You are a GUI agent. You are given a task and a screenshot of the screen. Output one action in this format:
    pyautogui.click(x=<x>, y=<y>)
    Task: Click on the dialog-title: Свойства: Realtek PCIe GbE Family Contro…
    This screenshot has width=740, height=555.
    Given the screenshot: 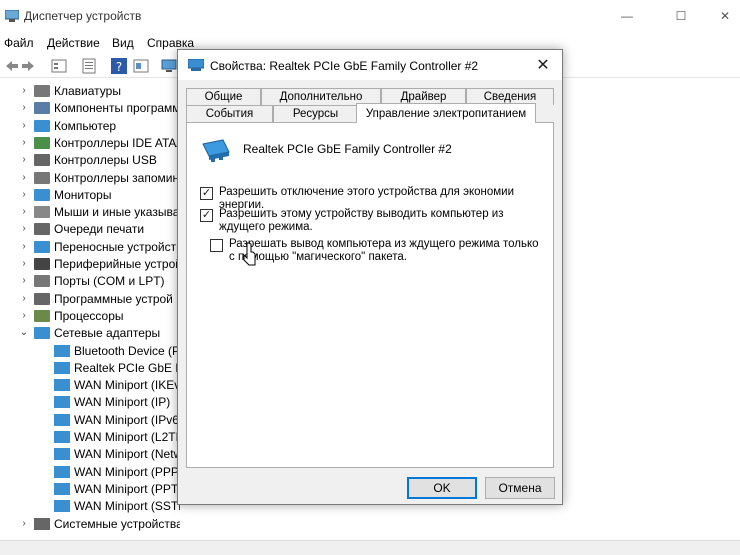 What is the action you would take?
    pyautogui.click(x=344, y=66)
    